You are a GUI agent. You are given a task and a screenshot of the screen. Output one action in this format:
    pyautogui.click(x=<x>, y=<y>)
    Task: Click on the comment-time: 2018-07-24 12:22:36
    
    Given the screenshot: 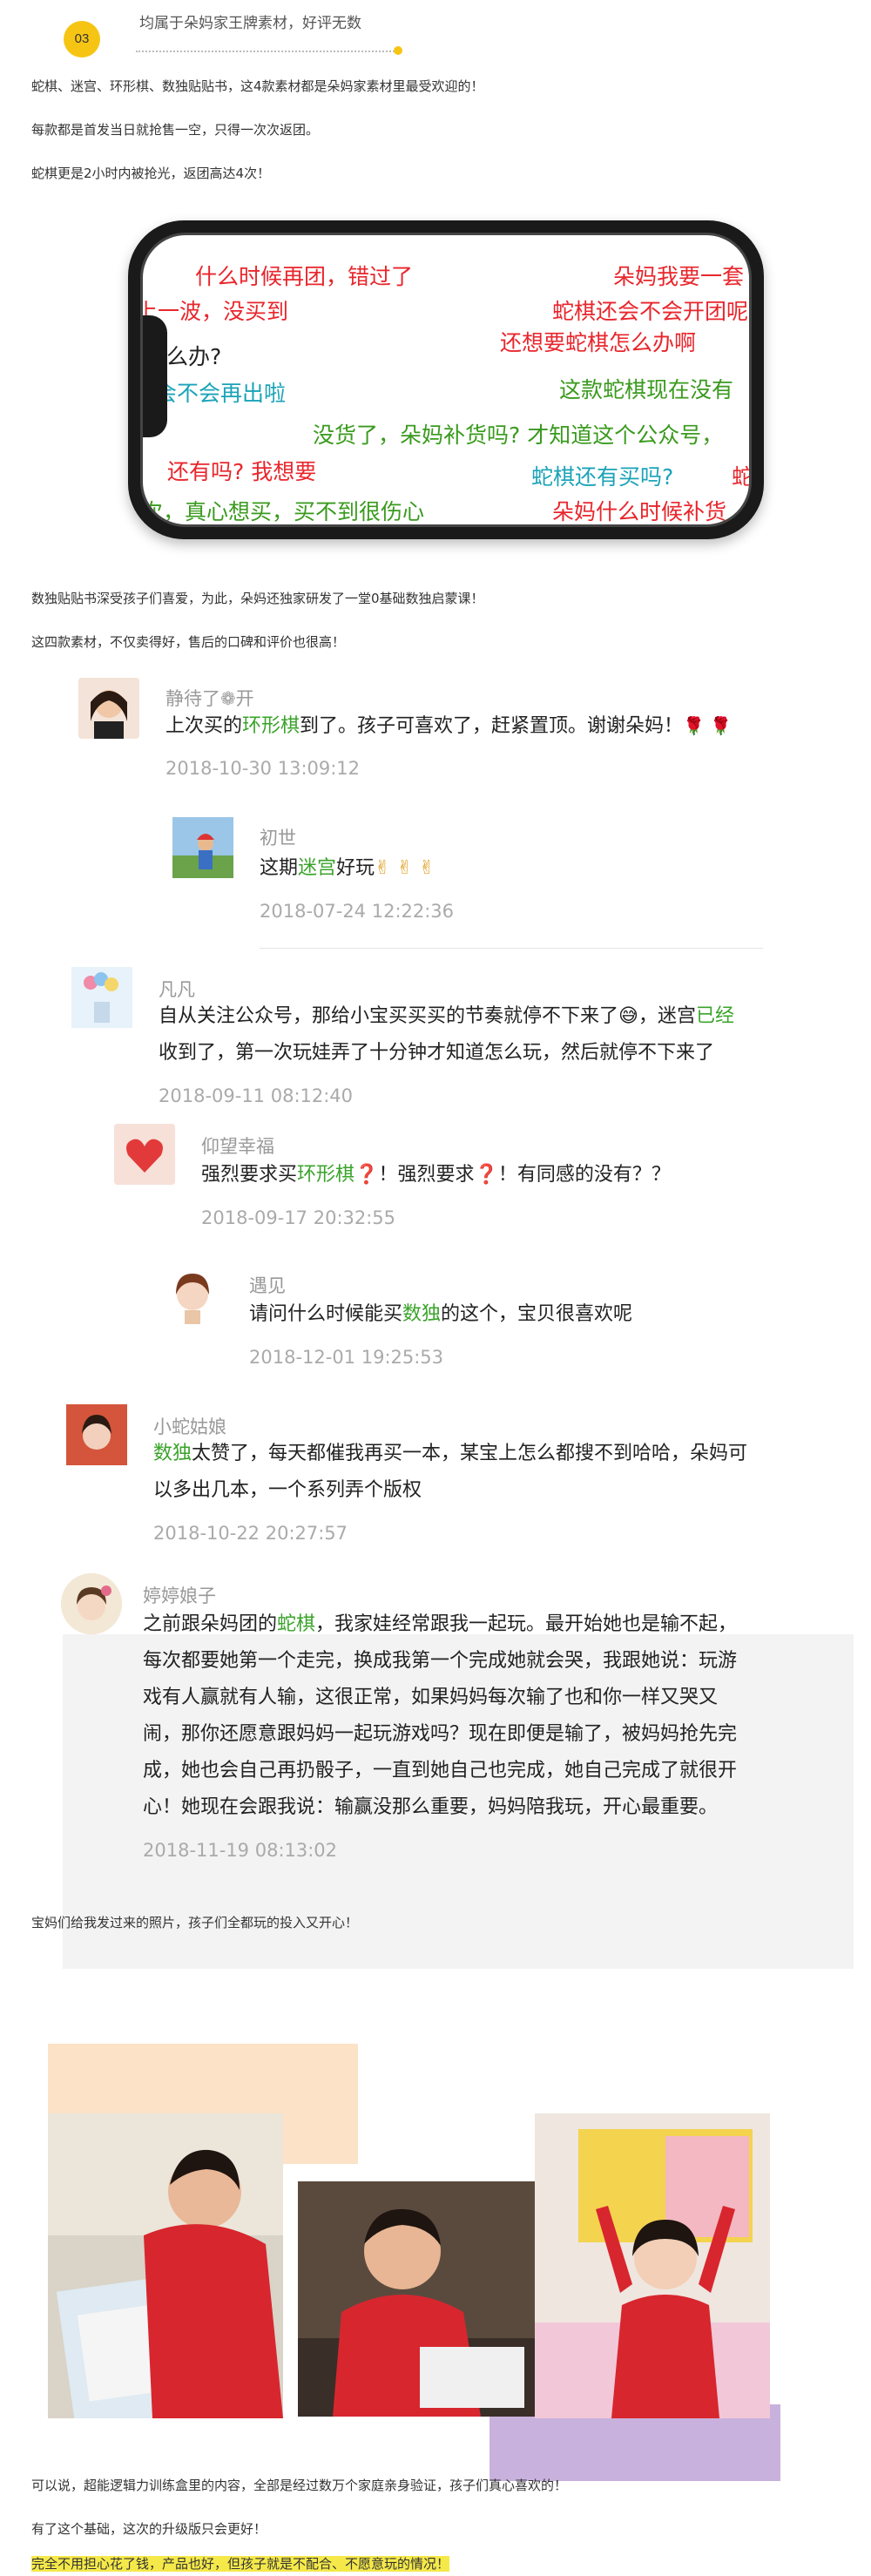 What is the action you would take?
    pyautogui.click(x=357, y=911)
    